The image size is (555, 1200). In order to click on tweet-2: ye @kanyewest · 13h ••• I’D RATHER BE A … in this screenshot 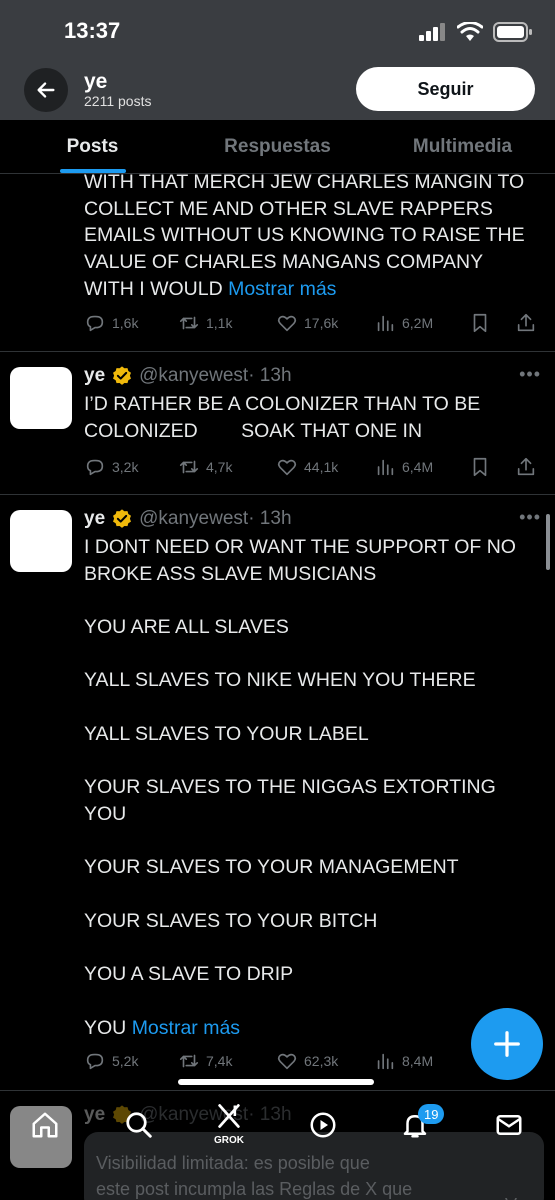, I will do `click(277, 423)`.